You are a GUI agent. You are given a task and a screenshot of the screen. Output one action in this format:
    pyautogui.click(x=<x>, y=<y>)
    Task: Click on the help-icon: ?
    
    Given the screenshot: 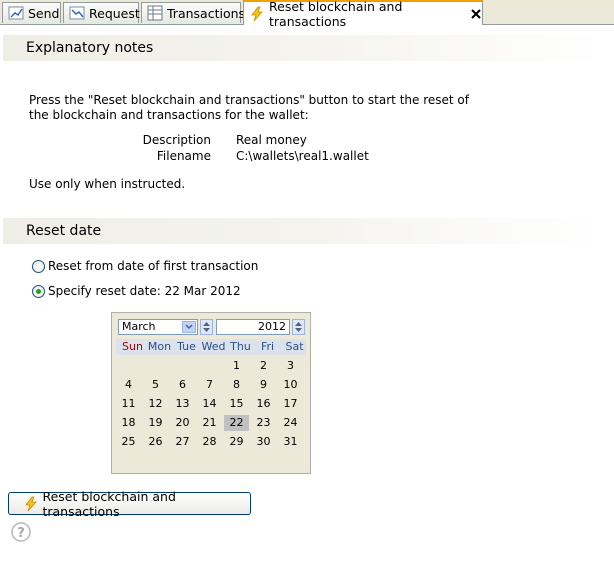 What is the action you would take?
    pyautogui.click(x=21, y=532)
    